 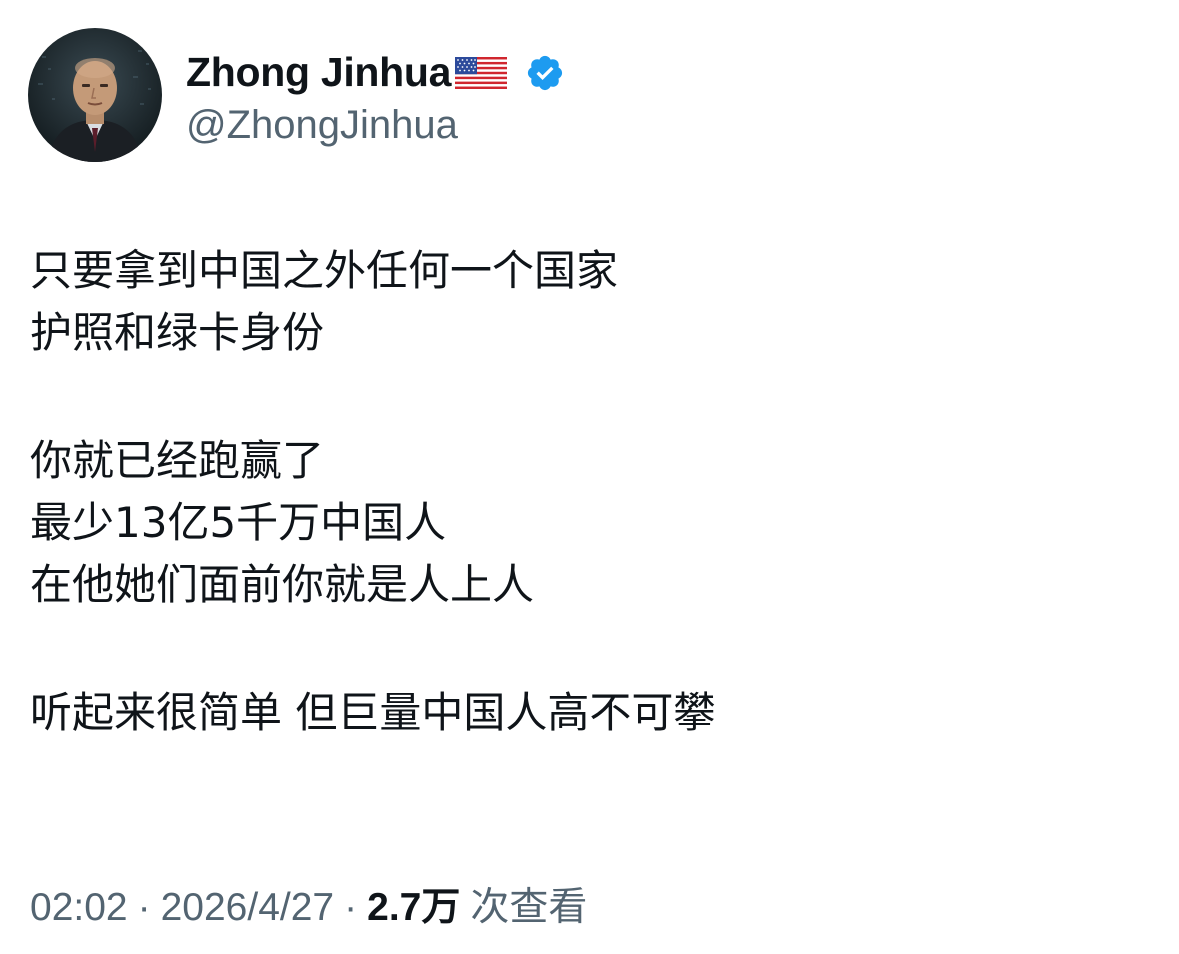 I want to click on views-label: 次查看, so click(x=529, y=907).